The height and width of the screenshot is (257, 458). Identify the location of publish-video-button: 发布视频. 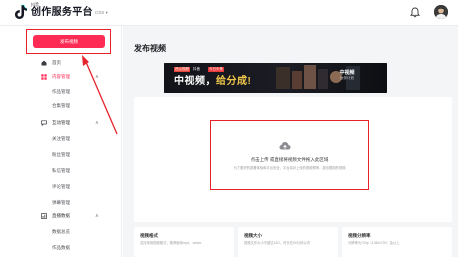
(69, 41).